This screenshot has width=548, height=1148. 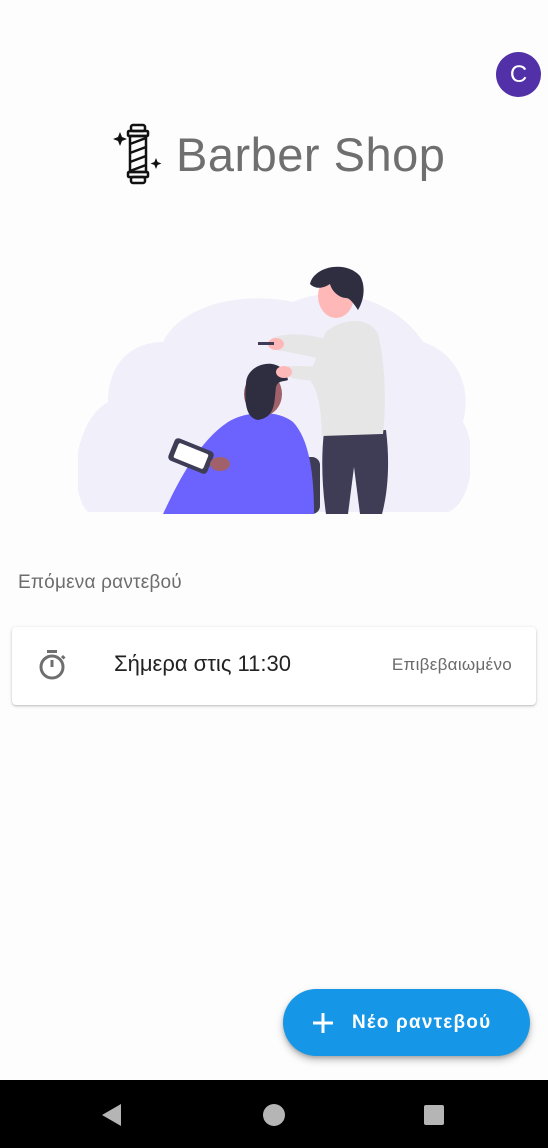 What do you see at coordinates (52, 665) in the screenshot?
I see `stopwatch-icon` at bounding box center [52, 665].